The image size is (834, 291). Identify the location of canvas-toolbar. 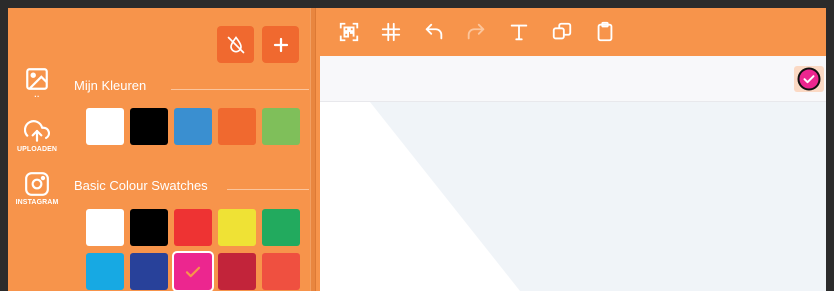
(573, 32).